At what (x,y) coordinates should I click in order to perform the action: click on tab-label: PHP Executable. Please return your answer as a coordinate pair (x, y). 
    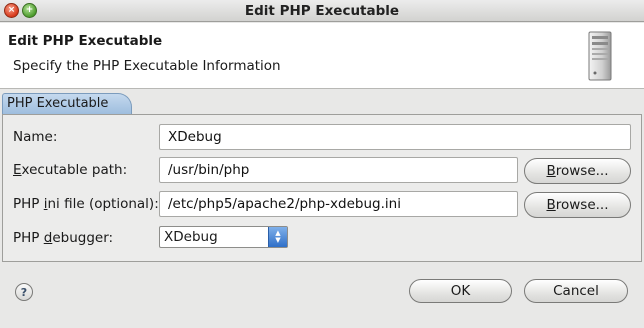
    Looking at the image, I should click on (58, 103).